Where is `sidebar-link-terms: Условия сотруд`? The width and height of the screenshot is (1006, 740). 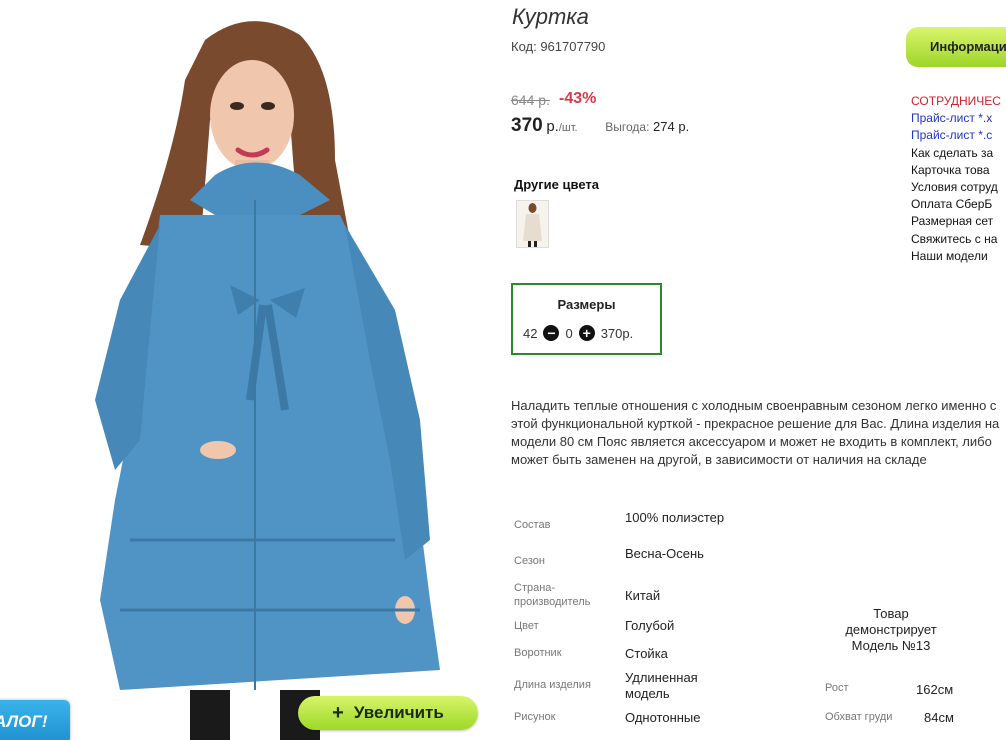 sidebar-link-terms: Условия сотруд is located at coordinates (958, 187).